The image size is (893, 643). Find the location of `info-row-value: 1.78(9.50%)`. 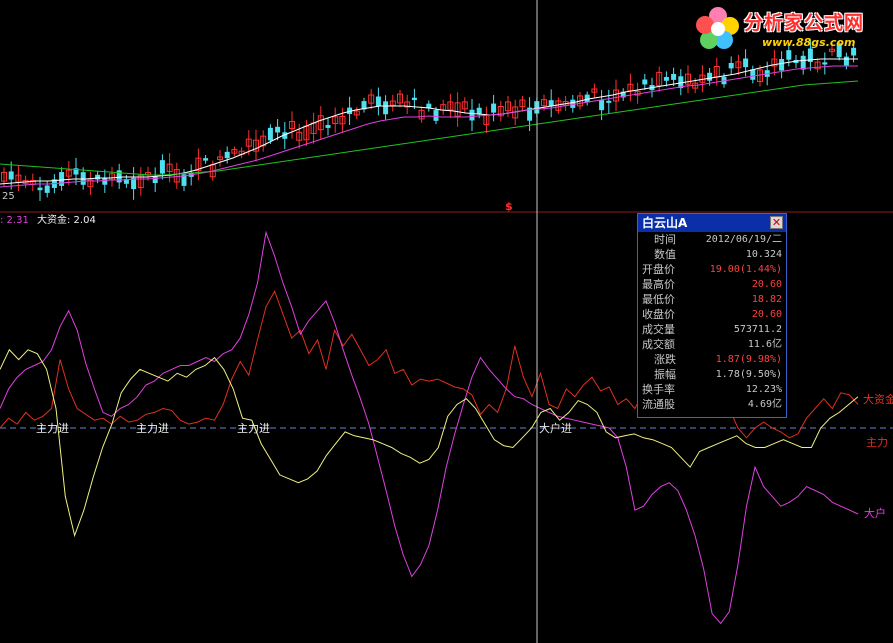

info-row-value: 1.78(9.50%) is located at coordinates (748, 374).